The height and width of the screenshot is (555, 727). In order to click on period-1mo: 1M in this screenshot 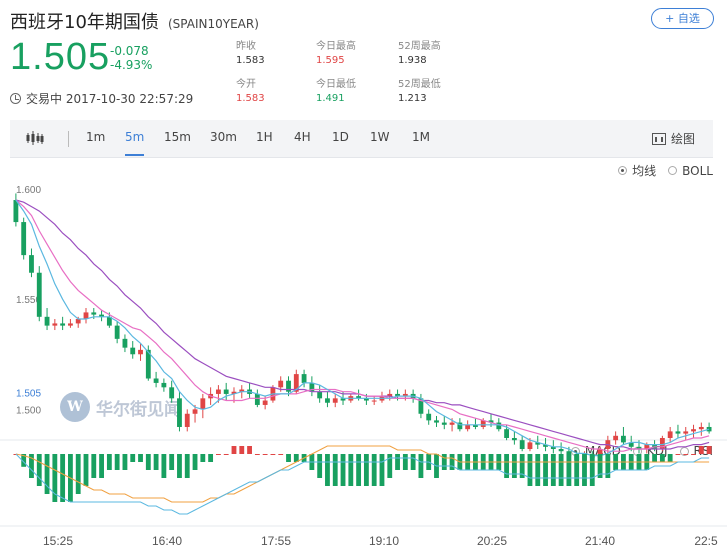, I will do `click(421, 137)`.